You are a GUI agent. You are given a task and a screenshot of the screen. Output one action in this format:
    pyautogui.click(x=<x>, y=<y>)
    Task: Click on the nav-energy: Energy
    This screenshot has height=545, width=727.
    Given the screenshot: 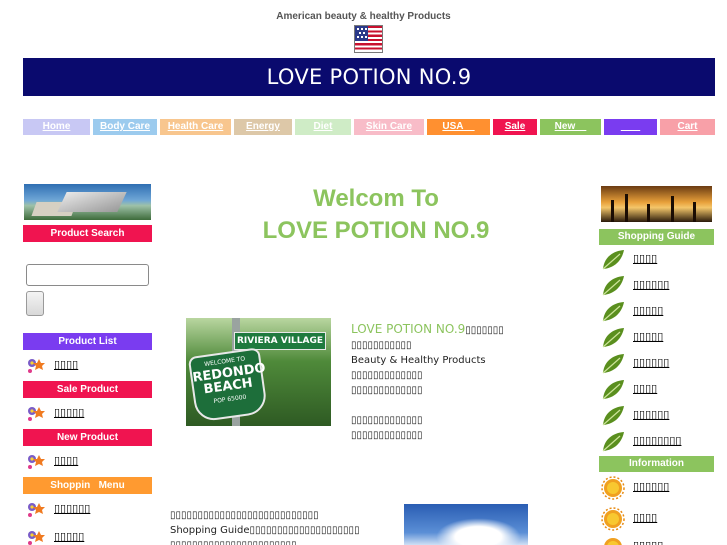 What is the action you would take?
    pyautogui.click(x=263, y=127)
    